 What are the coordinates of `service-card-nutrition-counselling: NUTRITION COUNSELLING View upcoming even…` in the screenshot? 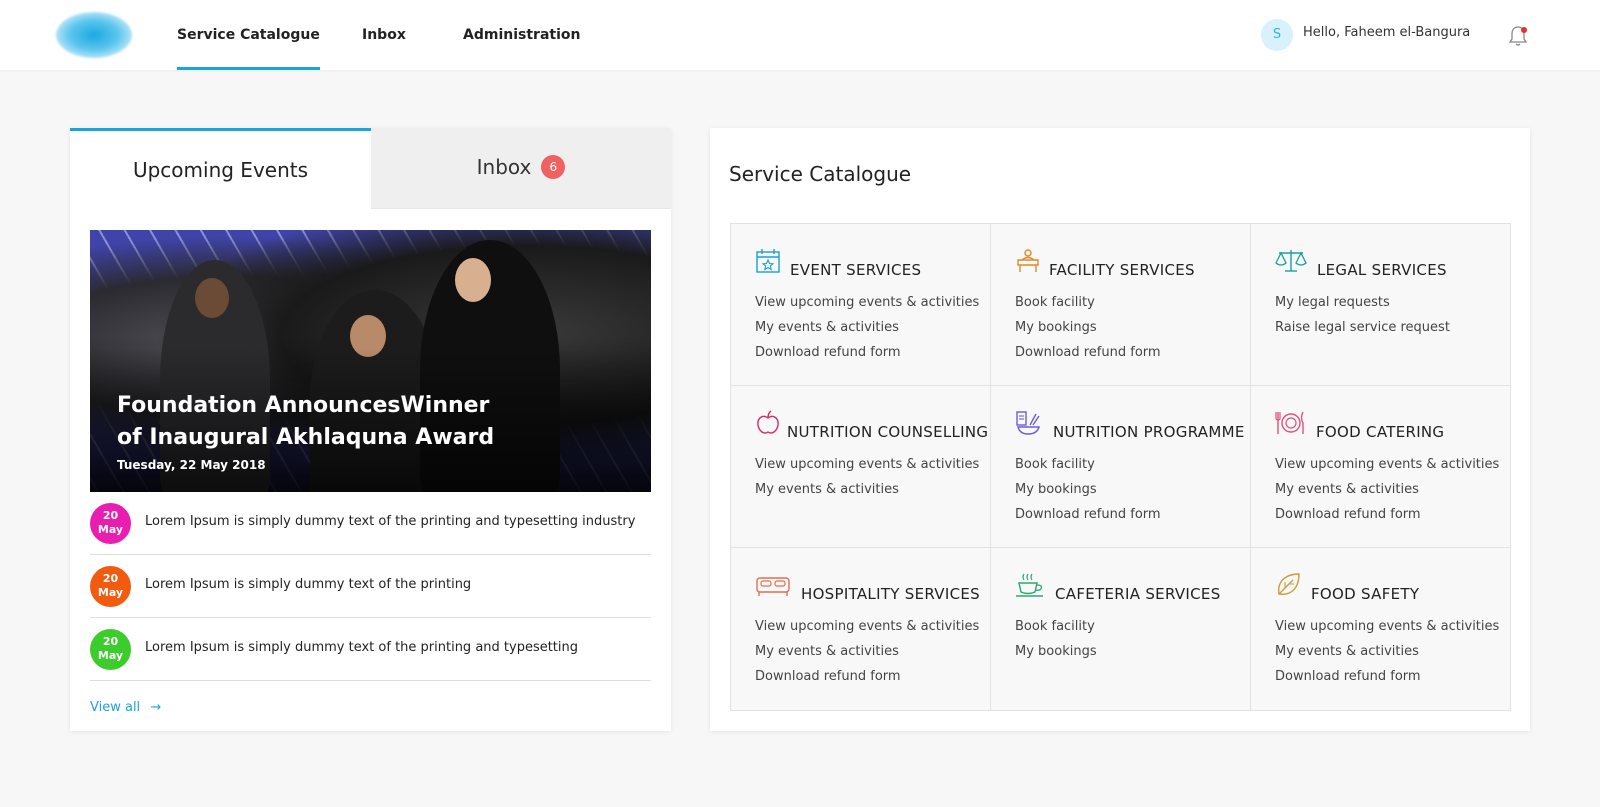 It's located at (861, 467).